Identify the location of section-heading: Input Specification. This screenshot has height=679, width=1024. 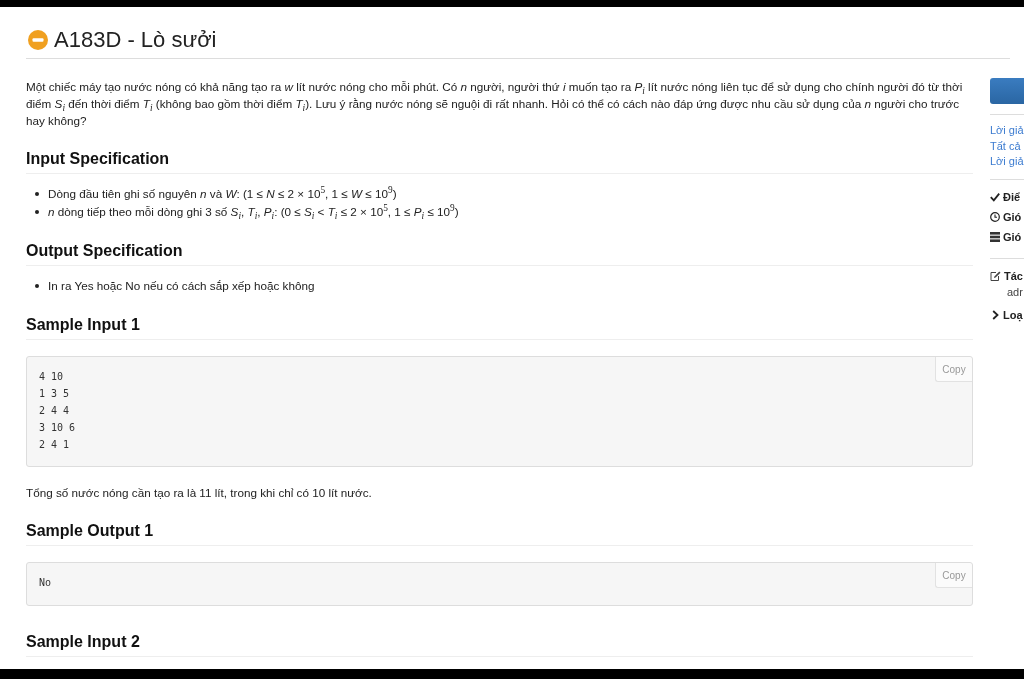
(499, 161).